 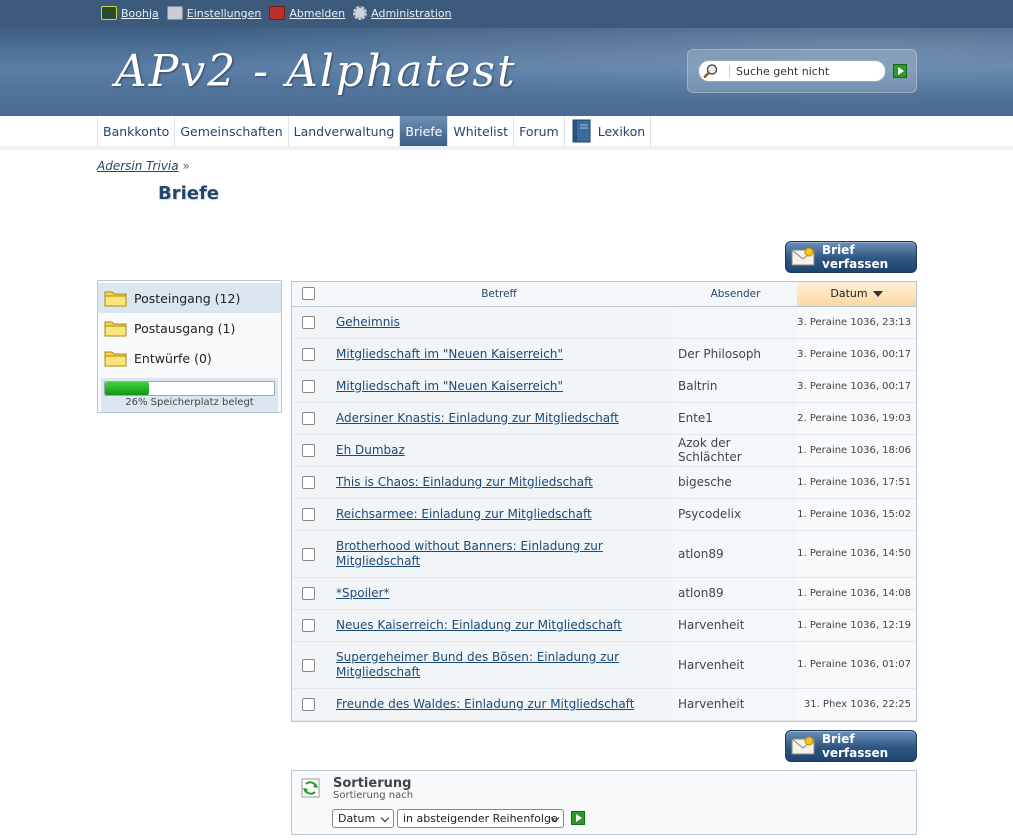 I want to click on date-cell: 1. Peraine 1036, 18:06, so click(x=856, y=450).